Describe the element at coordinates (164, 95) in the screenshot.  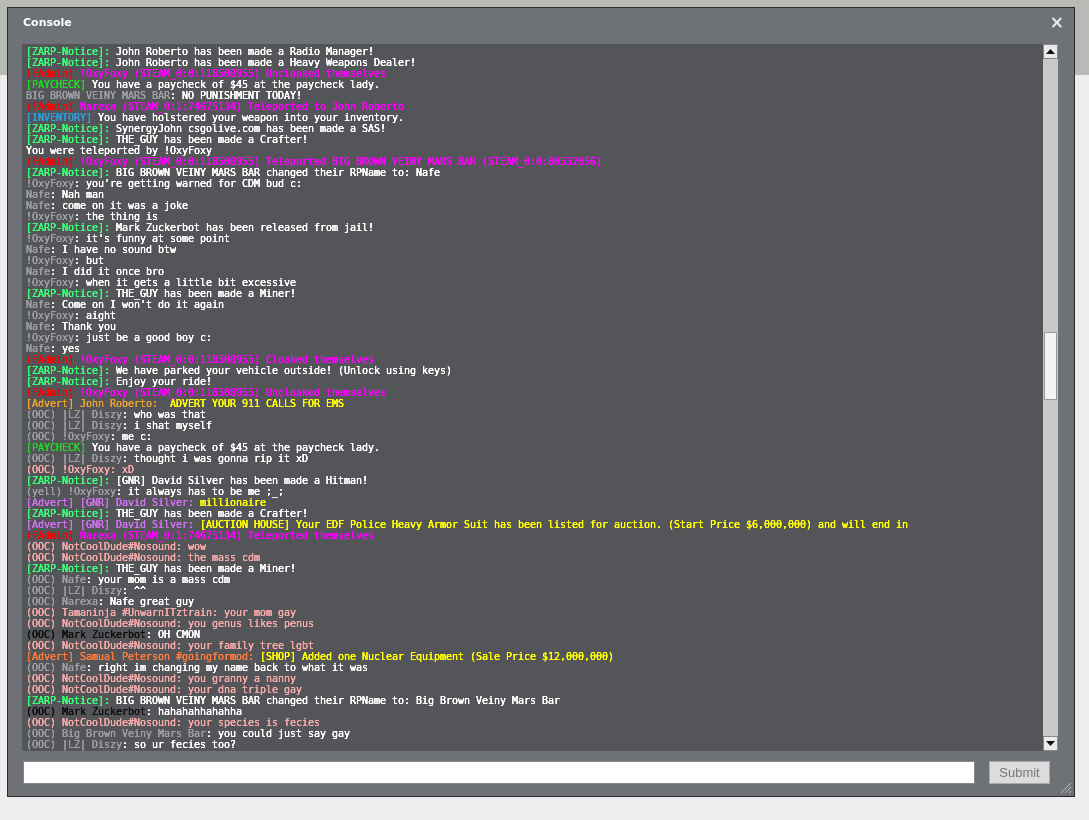
I see `log-line: BIG BROWN VEINY MARS BAR: NO PUNISHMENT TODAY!` at that location.